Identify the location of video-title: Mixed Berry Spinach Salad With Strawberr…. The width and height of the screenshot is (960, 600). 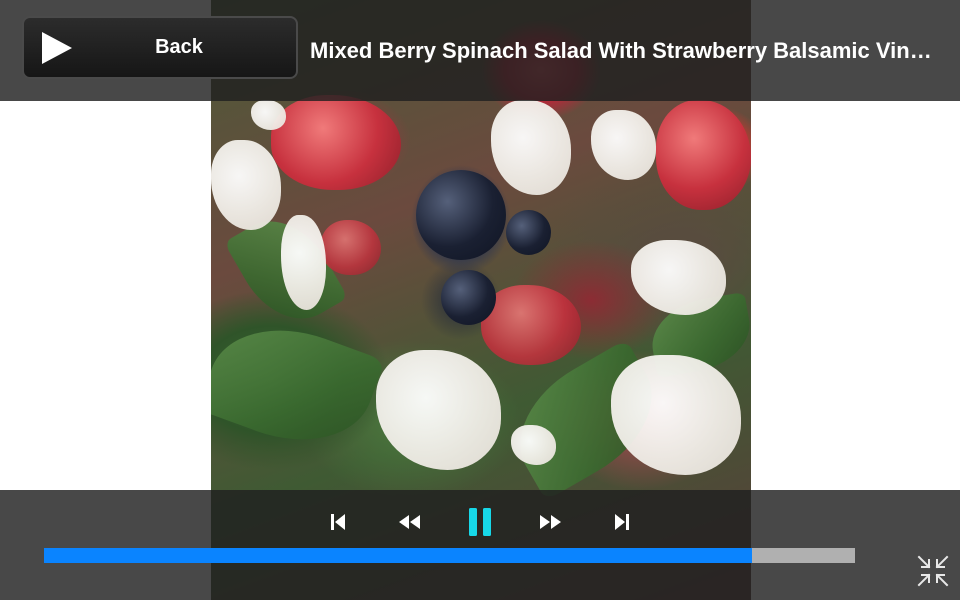
(621, 50).